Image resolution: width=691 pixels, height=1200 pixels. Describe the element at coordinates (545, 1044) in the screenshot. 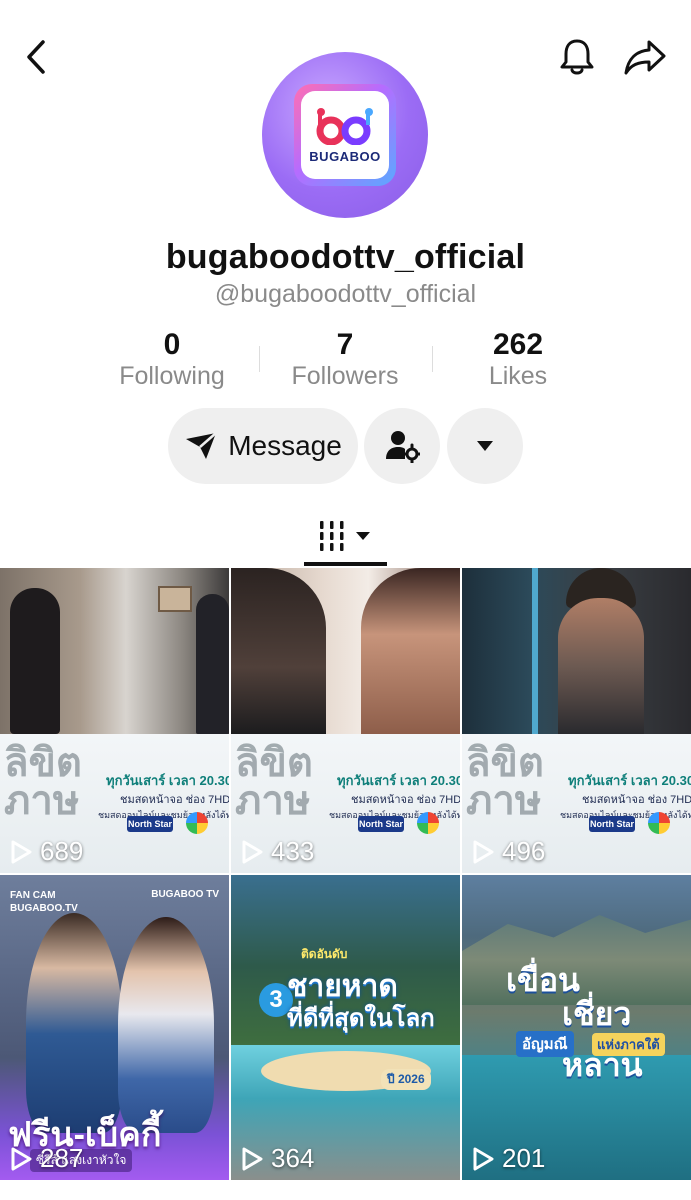

I see `dam-tag-gem: อัญมณี` at that location.